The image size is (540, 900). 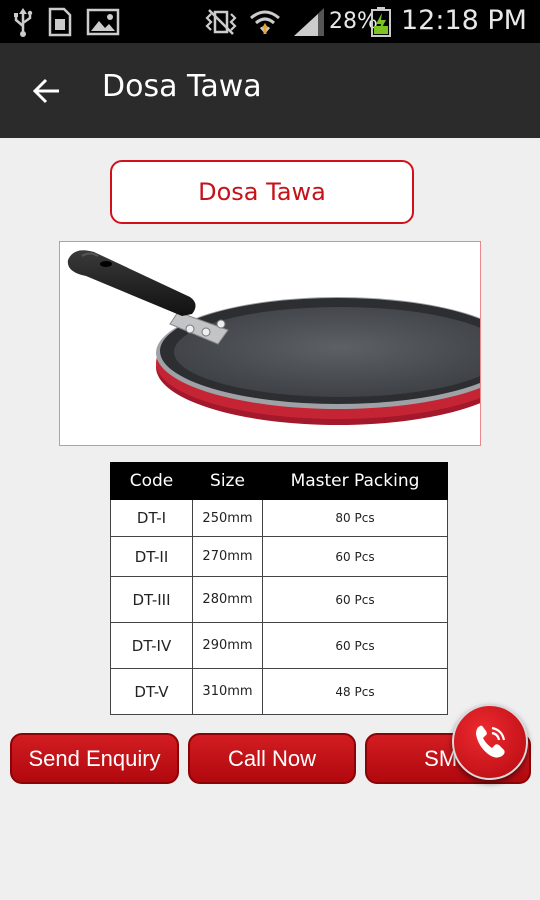 I want to click on product-title: Dosa Tawa, so click(x=262, y=192).